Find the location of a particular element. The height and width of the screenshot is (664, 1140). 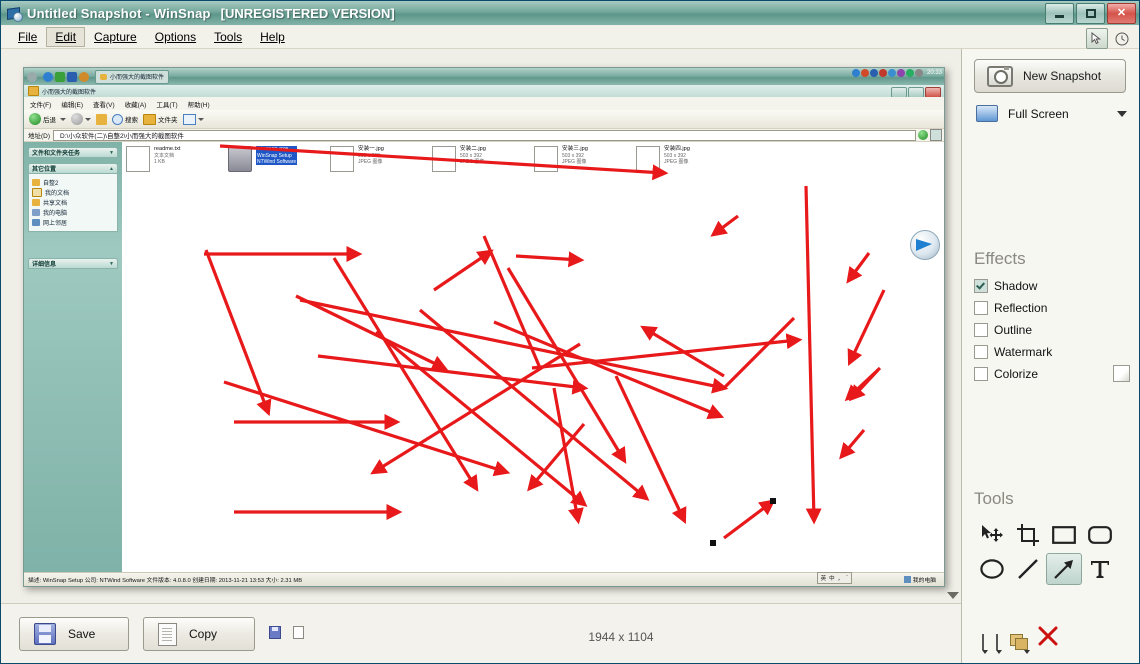

list-item: 安装三.jpg 503 x 392 JPEG 图像 is located at coordinates (585, 159).